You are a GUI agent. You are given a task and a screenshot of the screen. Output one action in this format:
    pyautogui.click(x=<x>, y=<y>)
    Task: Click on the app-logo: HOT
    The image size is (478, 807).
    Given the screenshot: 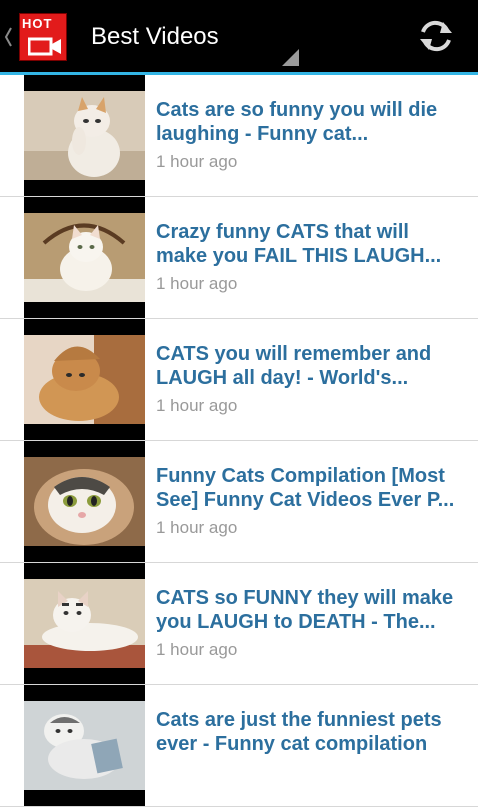 What is the action you would take?
    pyautogui.click(x=43, y=37)
    